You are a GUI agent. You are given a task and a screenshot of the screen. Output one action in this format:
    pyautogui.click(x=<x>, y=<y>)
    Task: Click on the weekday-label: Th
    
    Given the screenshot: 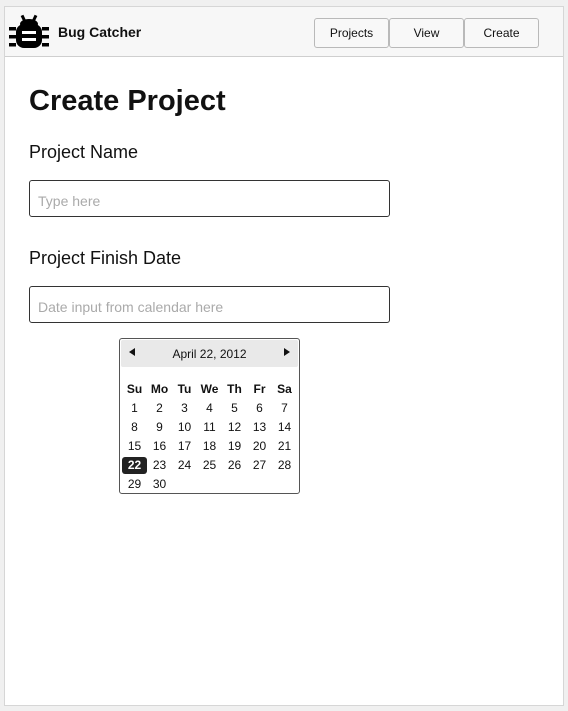 What is the action you would take?
    pyautogui.click(x=234, y=389)
    